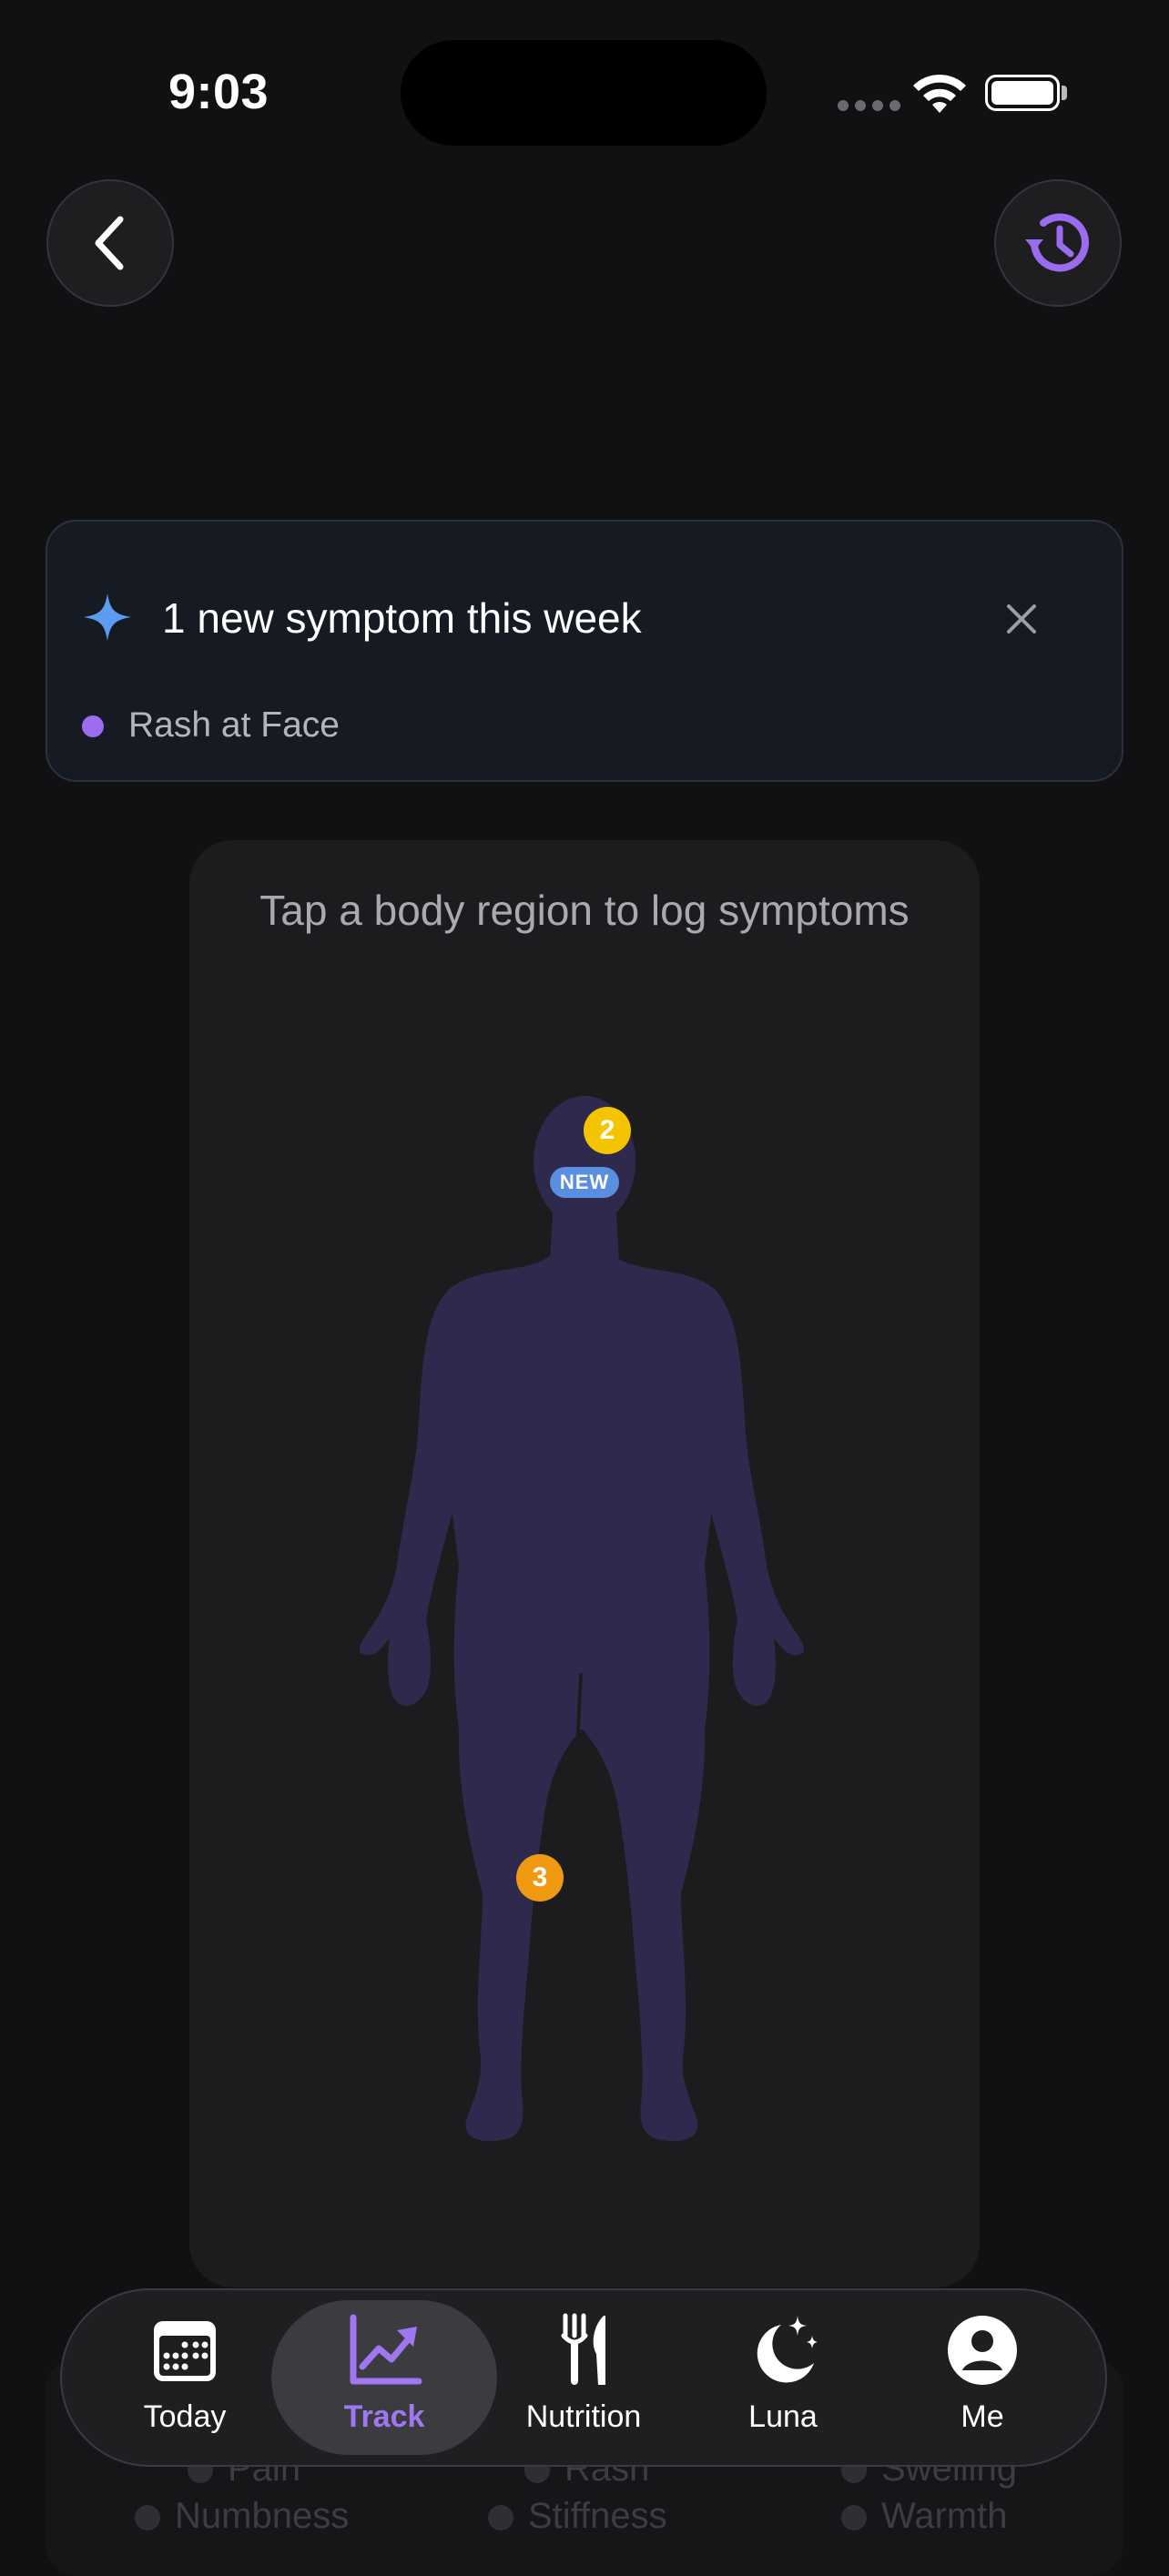  Describe the element at coordinates (1021, 619) in the screenshot. I see `close-icon` at that location.